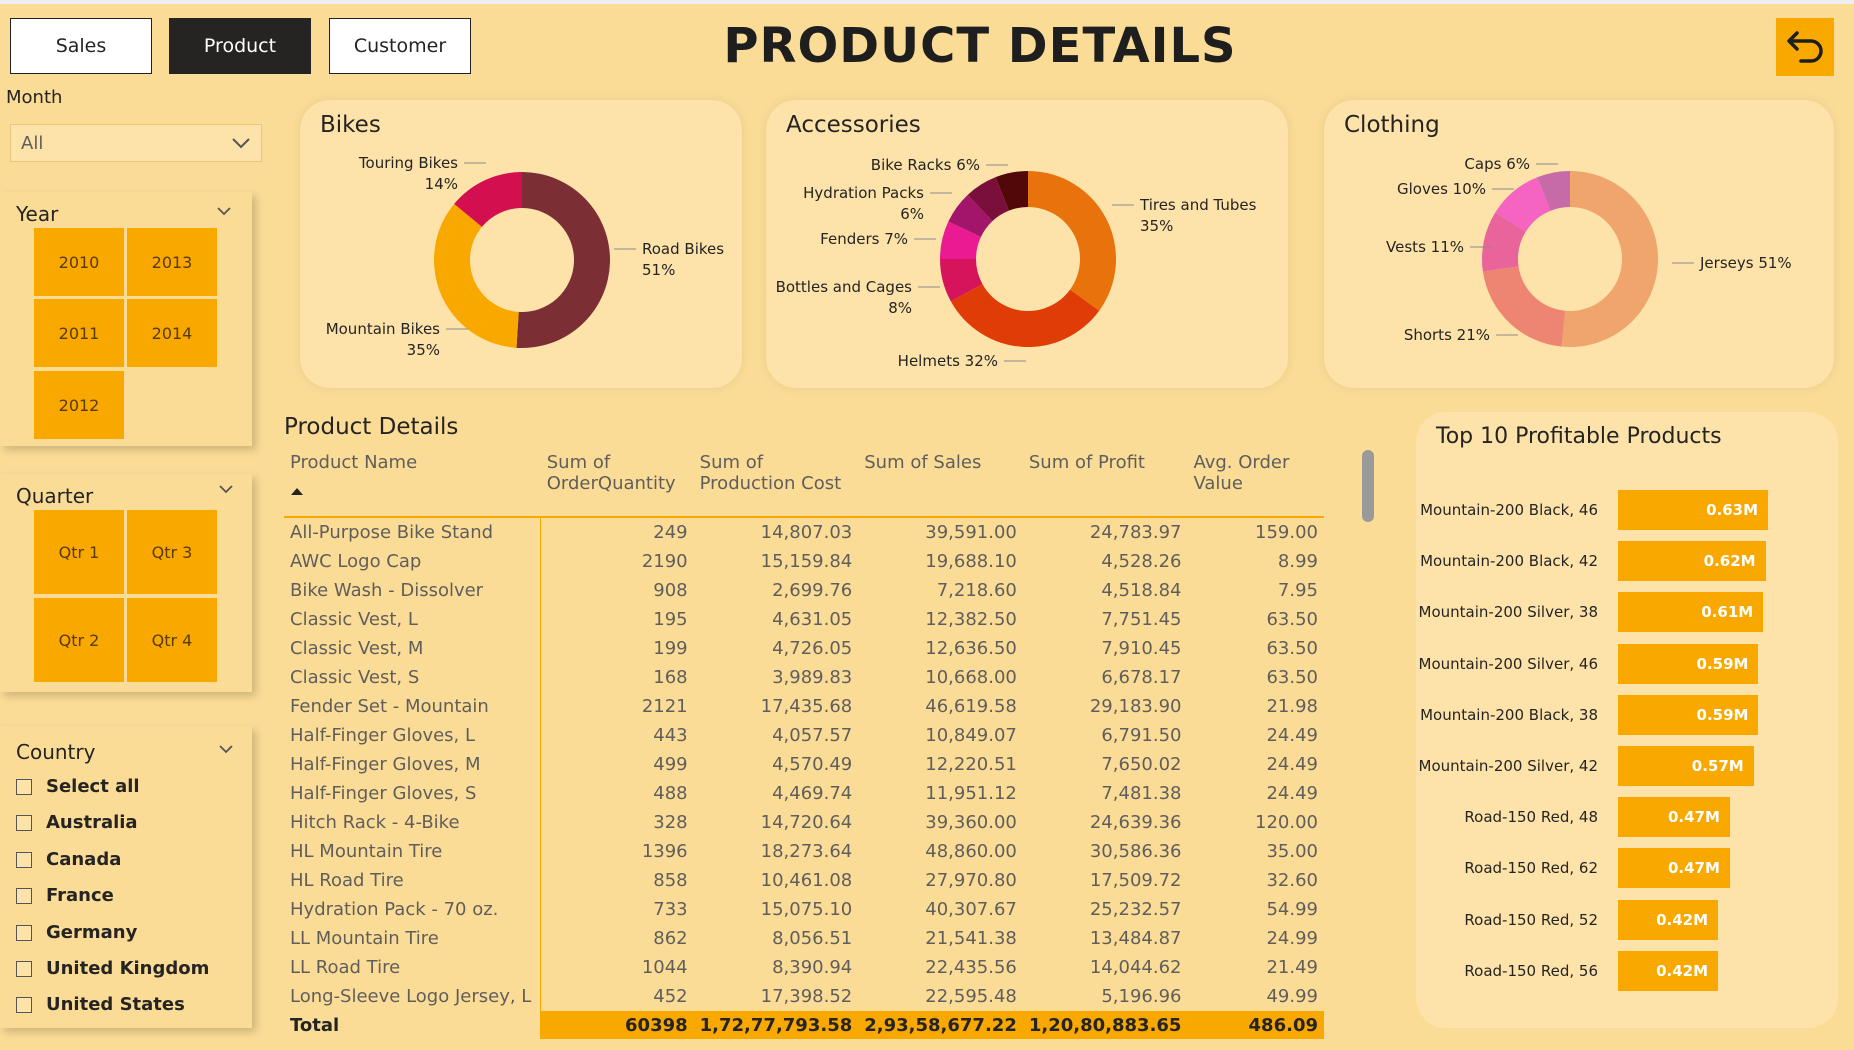  What do you see at coordinates (65, 895) in the screenshot?
I see `country-option-france: France` at bounding box center [65, 895].